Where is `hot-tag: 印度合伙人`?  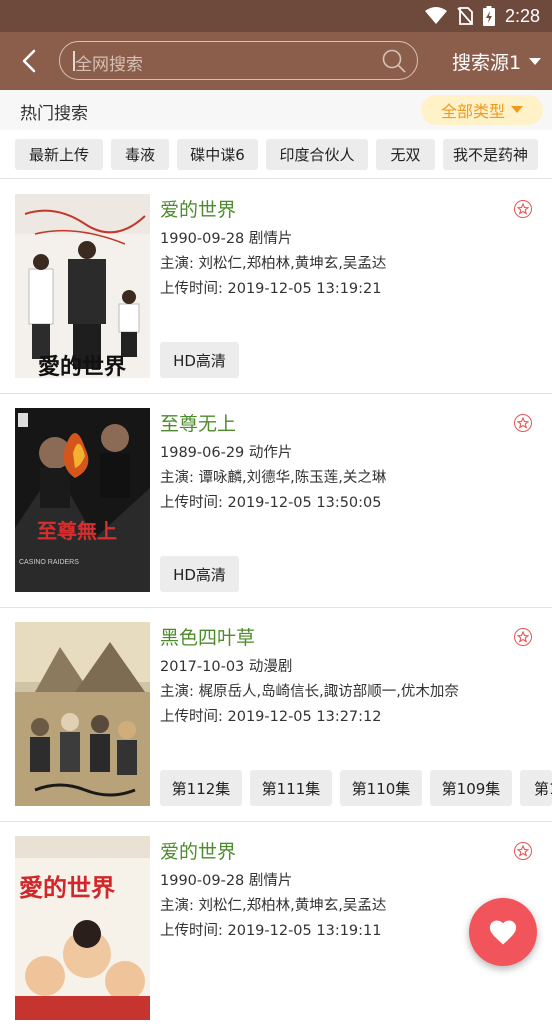 hot-tag: 印度合伙人 is located at coordinates (317, 154).